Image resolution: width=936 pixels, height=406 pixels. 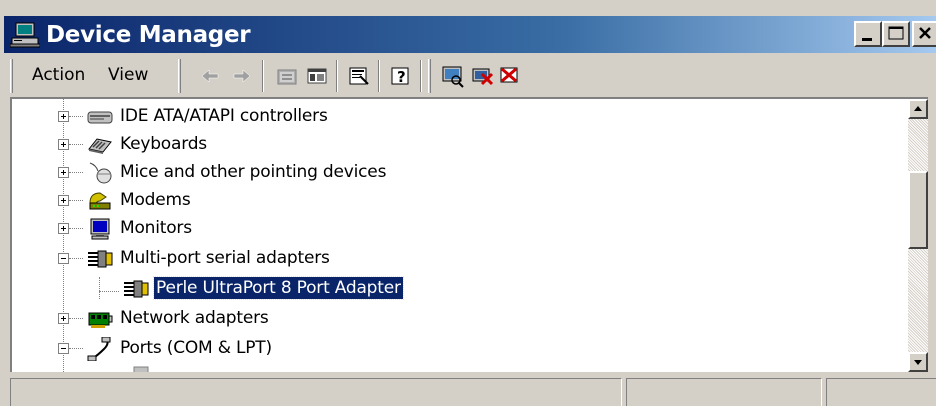 I want to click on mouse-icon, so click(x=100, y=173).